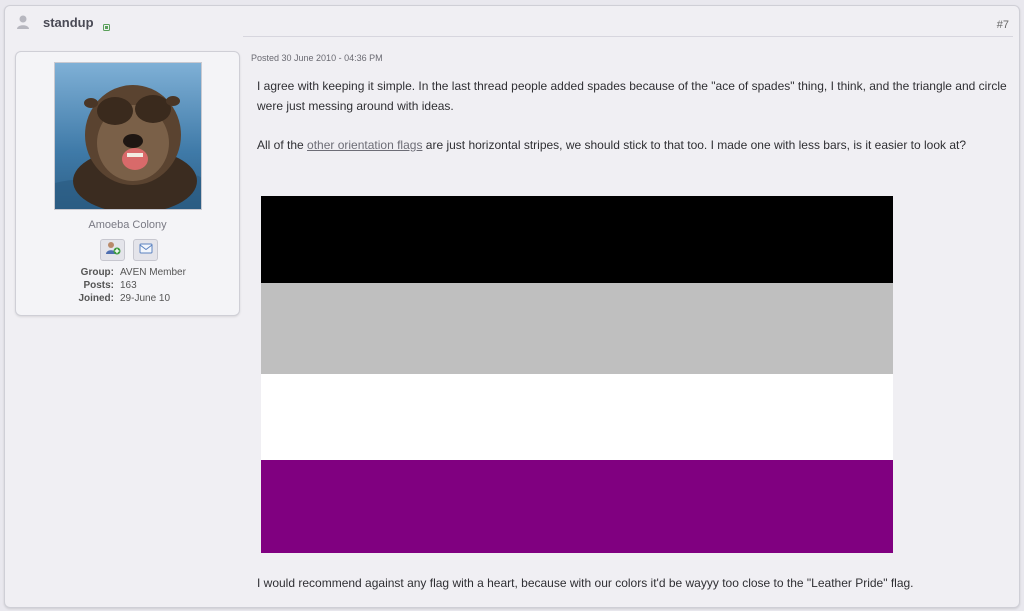  I want to click on add-friend-button, so click(112, 250).